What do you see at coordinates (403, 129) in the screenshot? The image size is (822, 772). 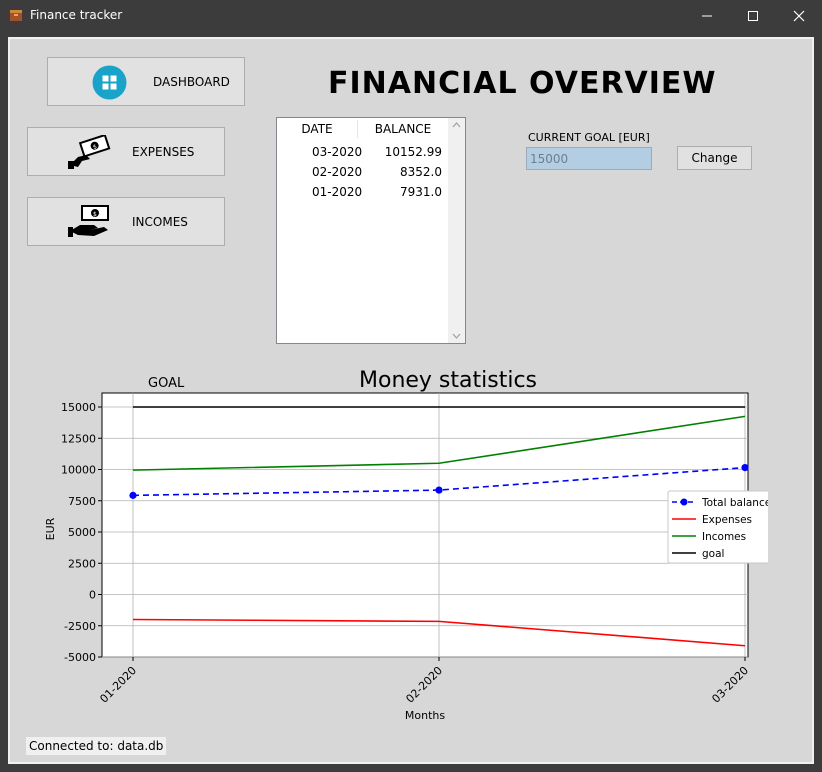 I see `column-header-balance: BALANCE` at bounding box center [403, 129].